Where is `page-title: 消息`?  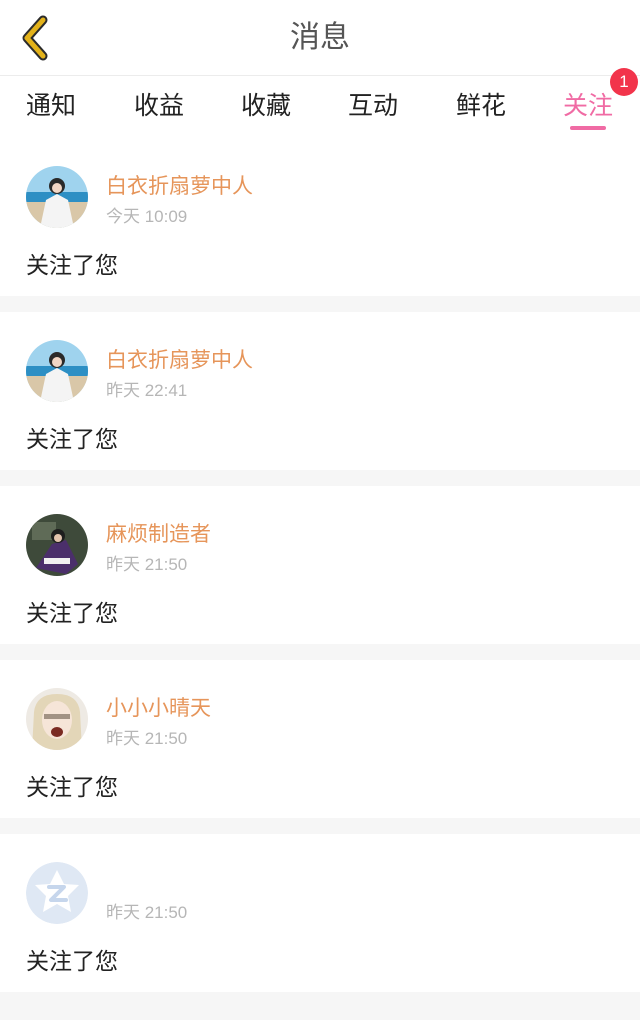 page-title: 消息 is located at coordinates (320, 37).